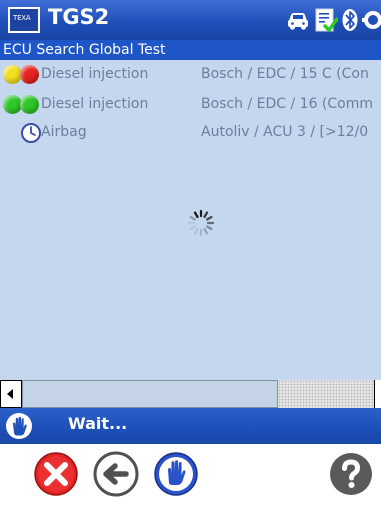  I want to click on back-arrow-icon, so click(116, 474).